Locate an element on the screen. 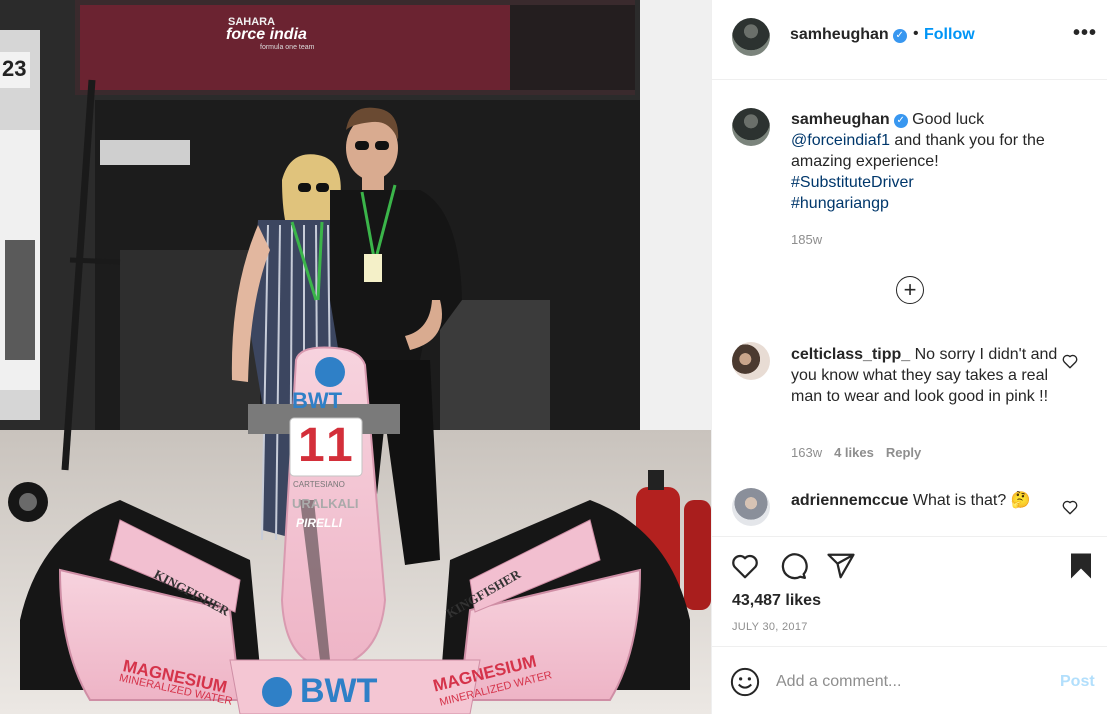  comment-username: adriennemccue is located at coordinates (849, 500).